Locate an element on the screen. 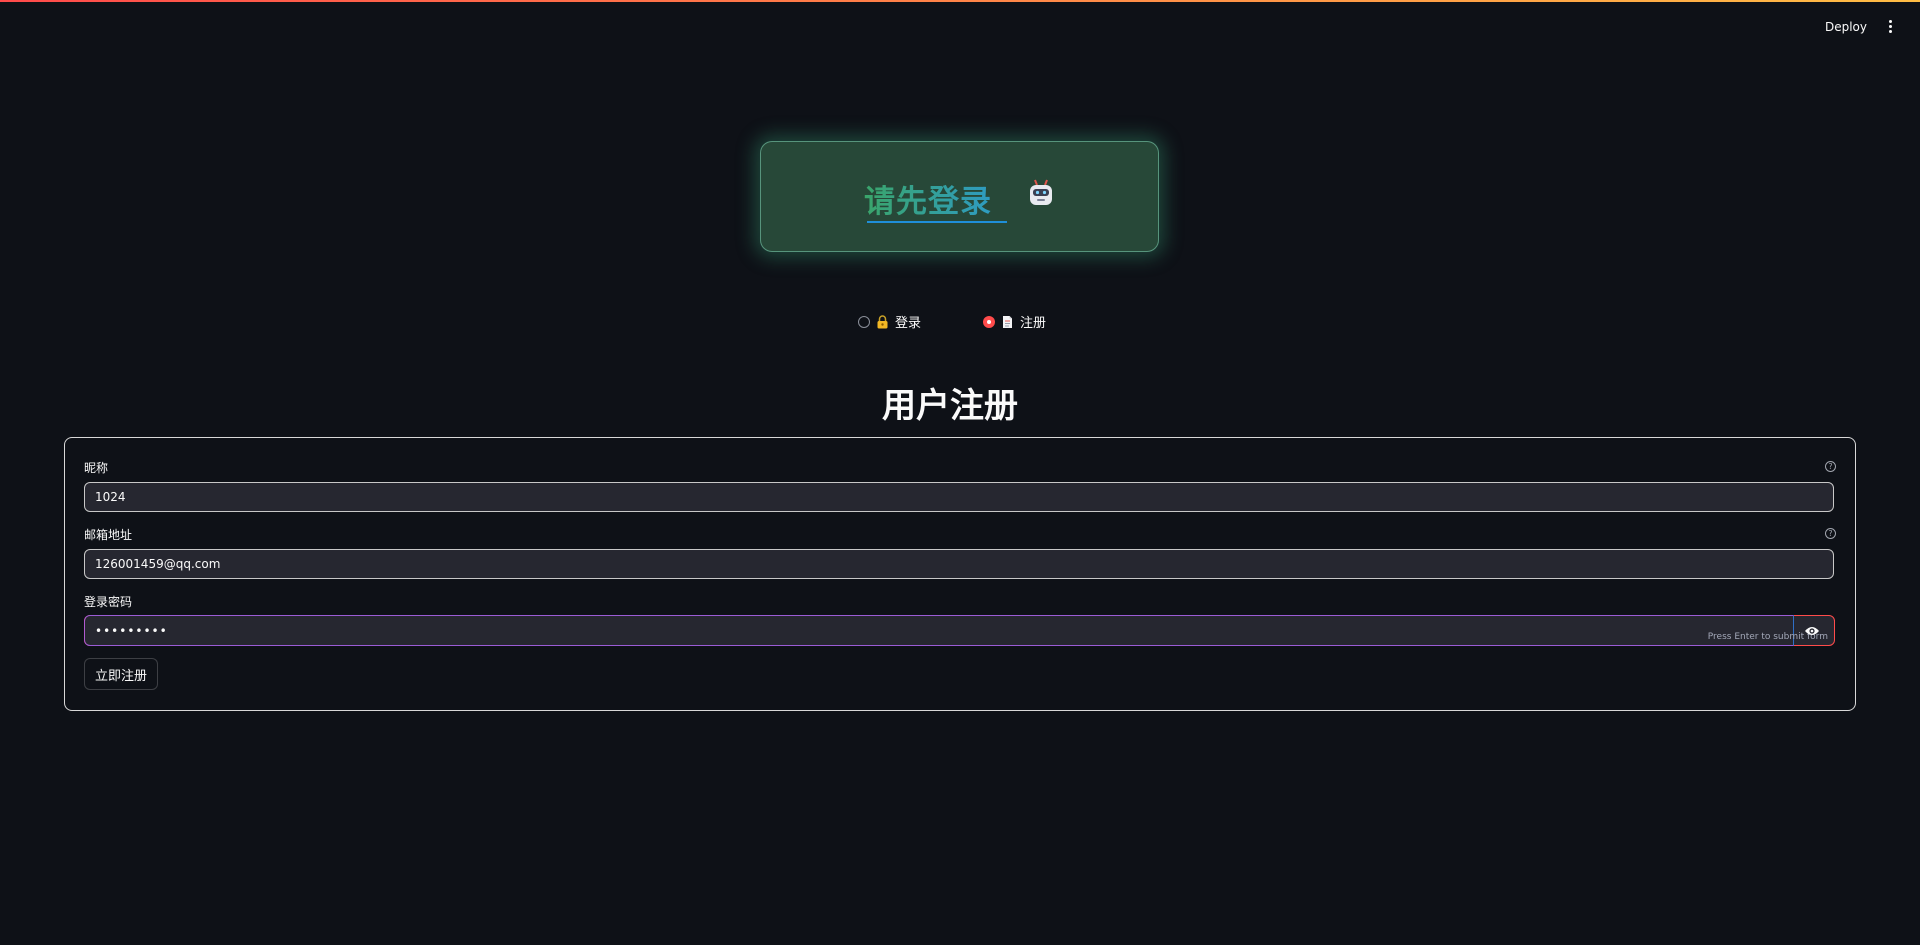  password-field: Press Enter to submit form is located at coordinates (959, 630).